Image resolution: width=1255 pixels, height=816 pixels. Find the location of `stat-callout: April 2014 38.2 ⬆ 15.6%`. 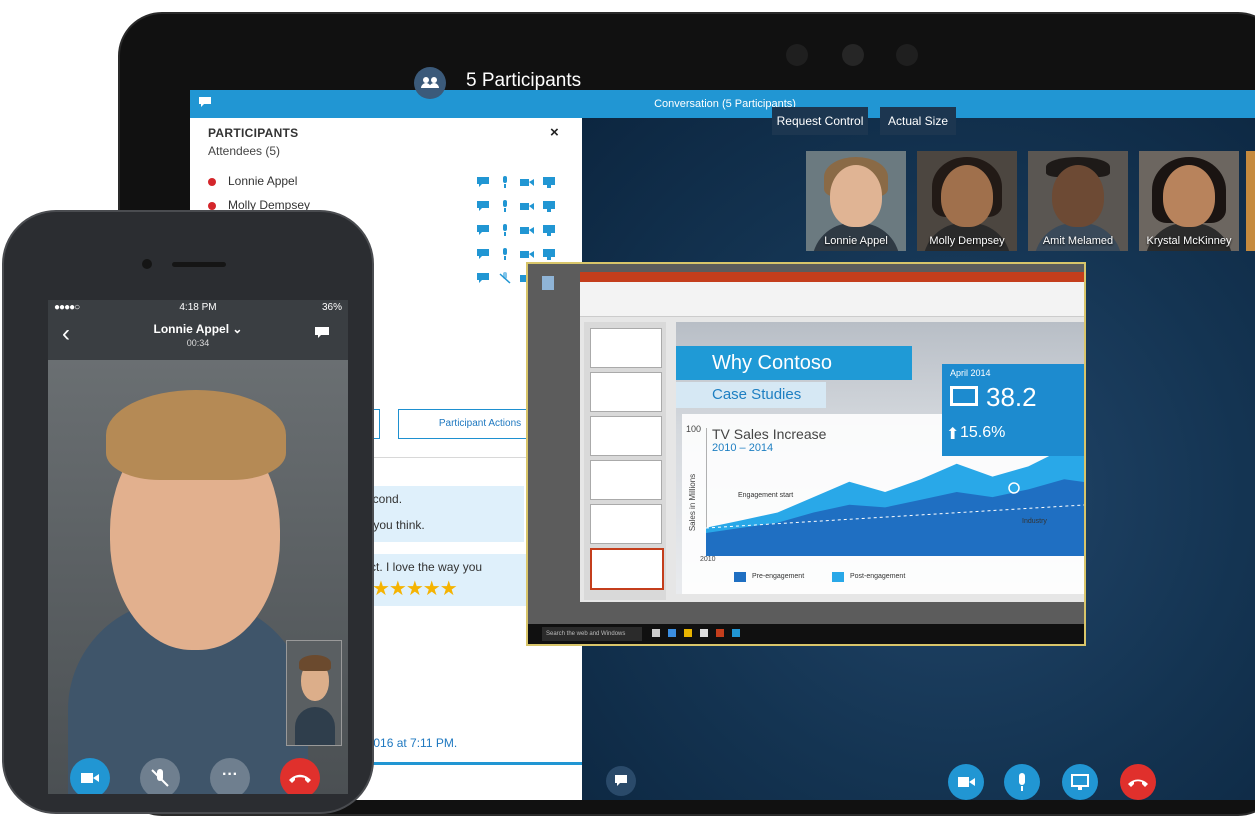

stat-callout: April 2014 38.2 ⬆ 15.6% is located at coordinates (1013, 410).